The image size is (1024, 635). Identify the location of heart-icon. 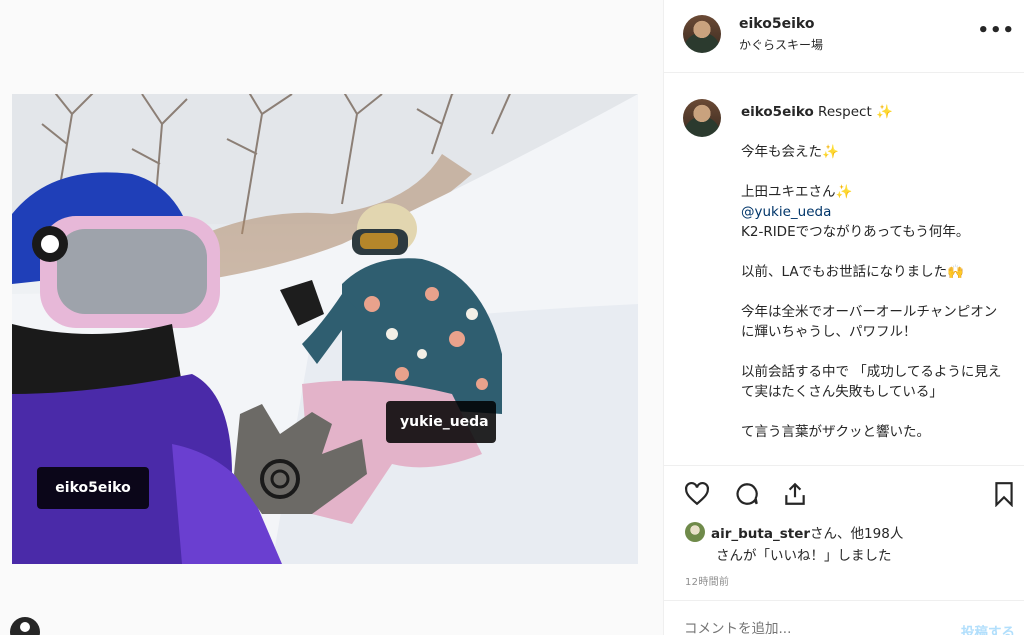
(699, 496).